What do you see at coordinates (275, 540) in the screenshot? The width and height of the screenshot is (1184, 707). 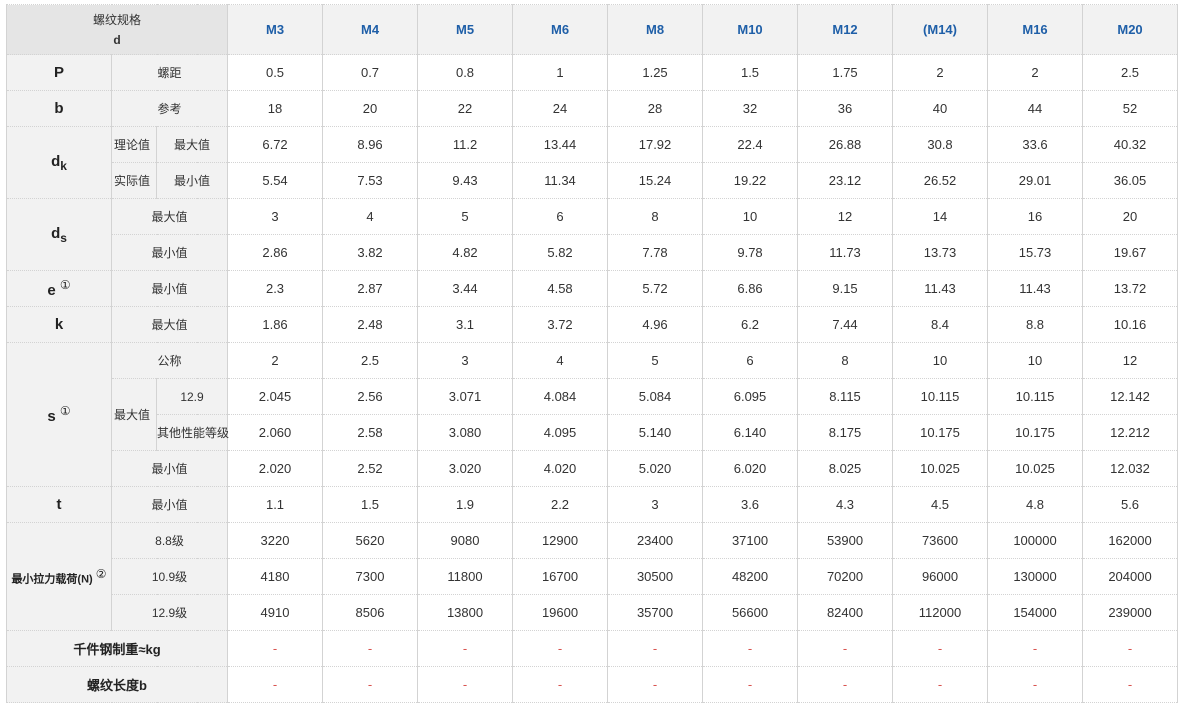 I see `cell: 3220` at bounding box center [275, 540].